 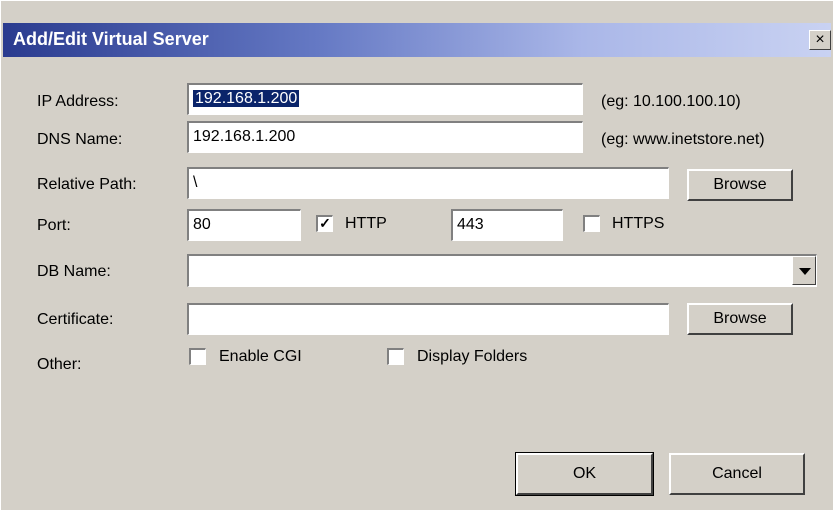 What do you see at coordinates (584, 474) in the screenshot?
I see `ok-button: OK` at bounding box center [584, 474].